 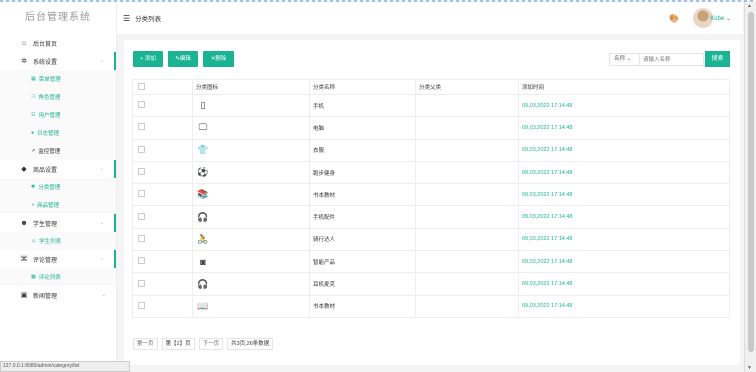 I want to click on headphones-icon: 🎧, so click(x=203, y=283).